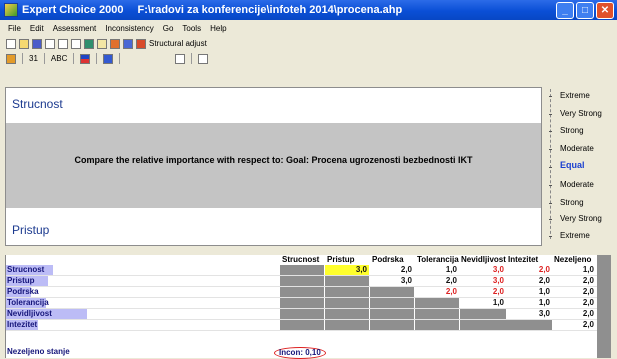  Describe the element at coordinates (565, 10) in the screenshot. I see `minimize-button: _` at that location.